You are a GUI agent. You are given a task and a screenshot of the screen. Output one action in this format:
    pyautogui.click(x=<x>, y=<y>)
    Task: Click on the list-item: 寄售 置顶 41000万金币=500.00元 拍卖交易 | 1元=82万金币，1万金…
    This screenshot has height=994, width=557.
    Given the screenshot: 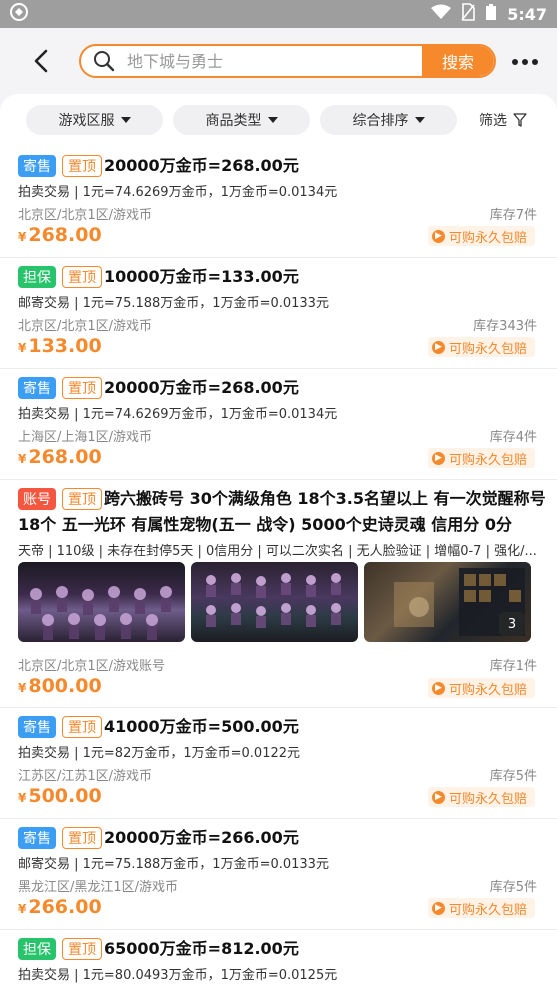 What is the action you would take?
    pyautogui.click(x=278, y=763)
    